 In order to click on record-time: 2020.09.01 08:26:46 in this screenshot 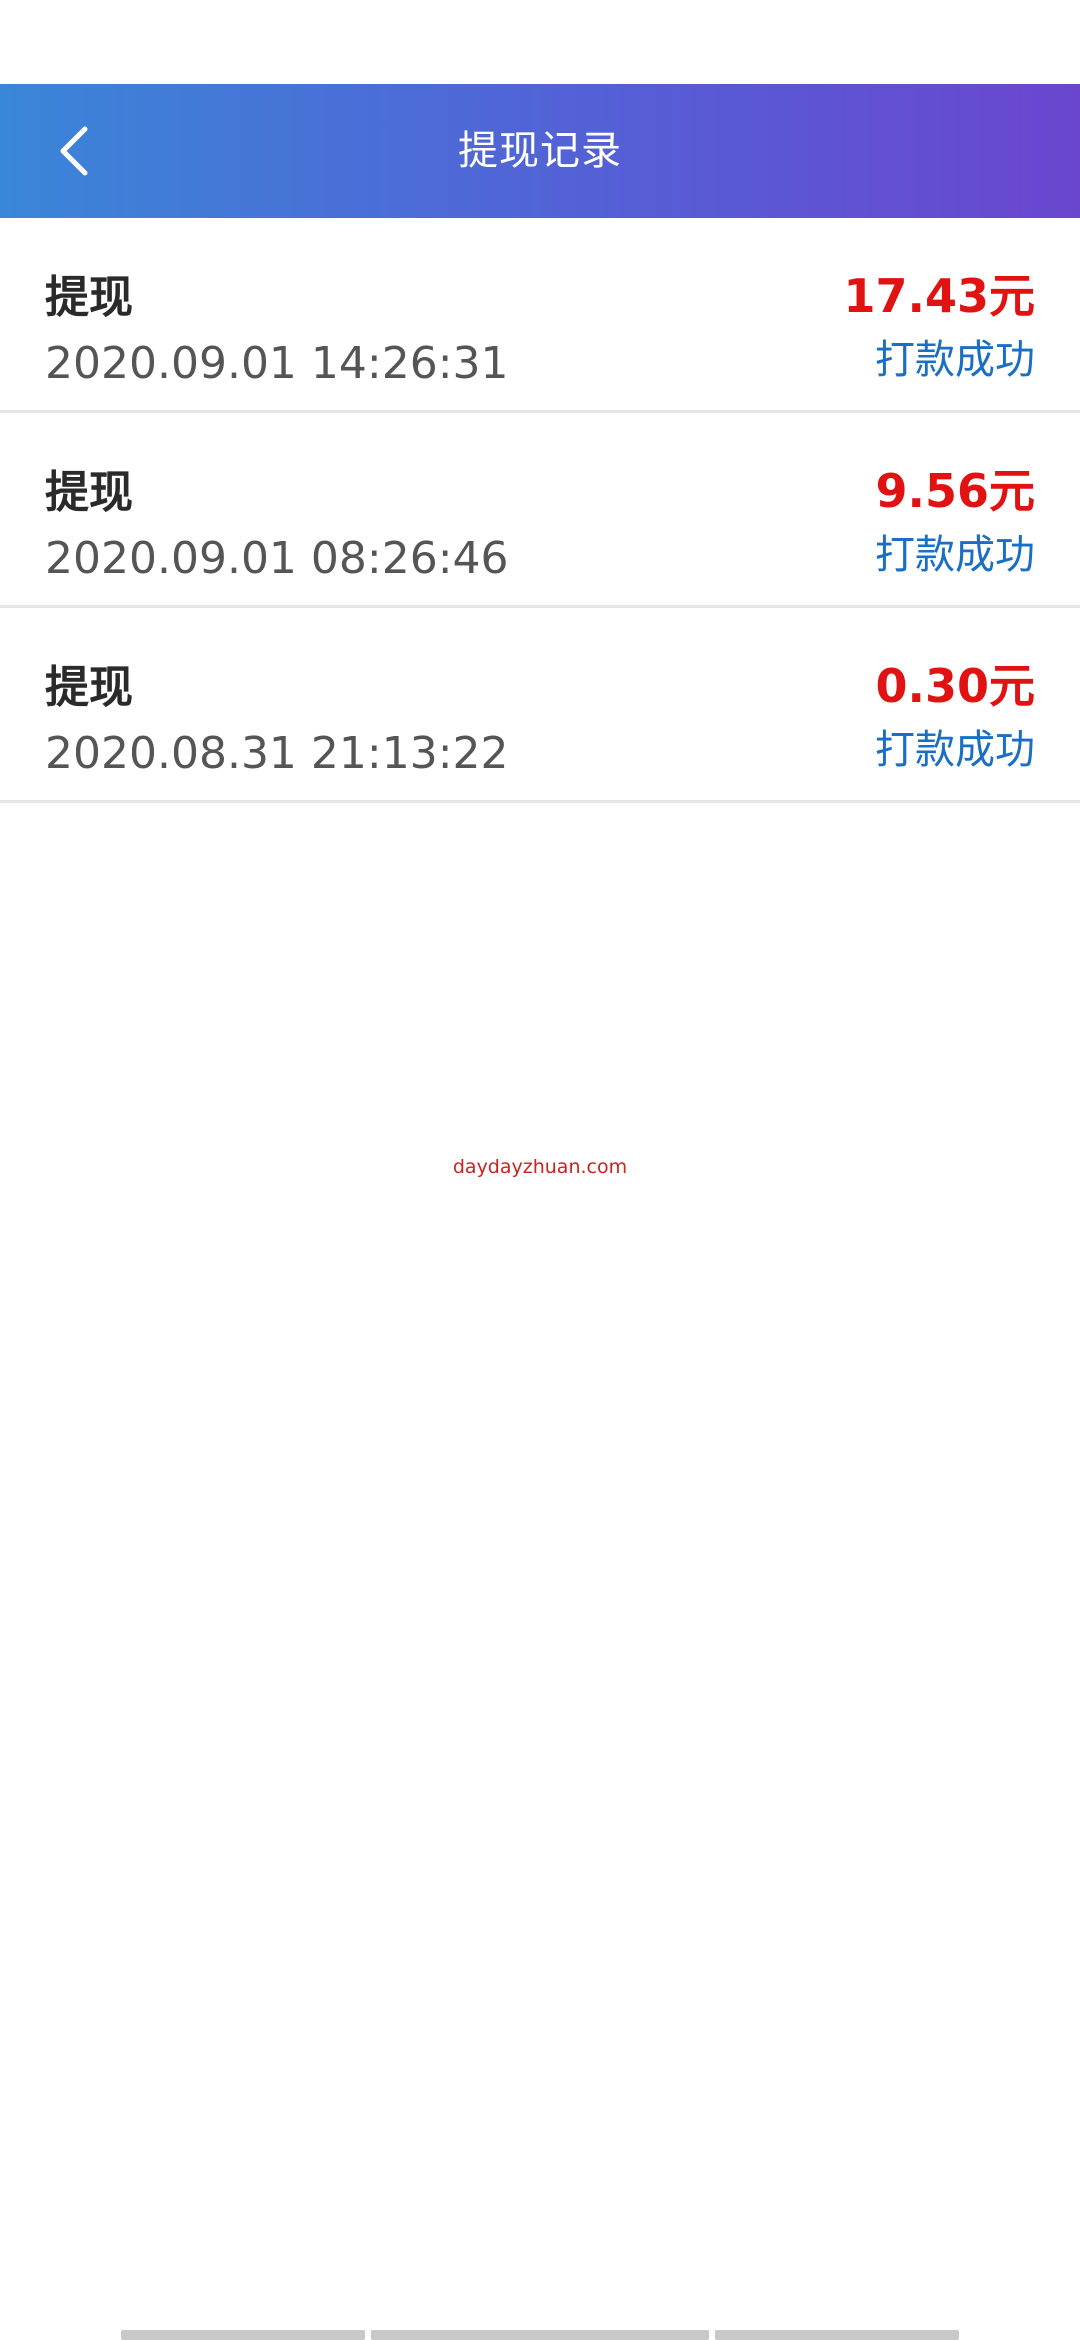, I will do `click(277, 558)`.